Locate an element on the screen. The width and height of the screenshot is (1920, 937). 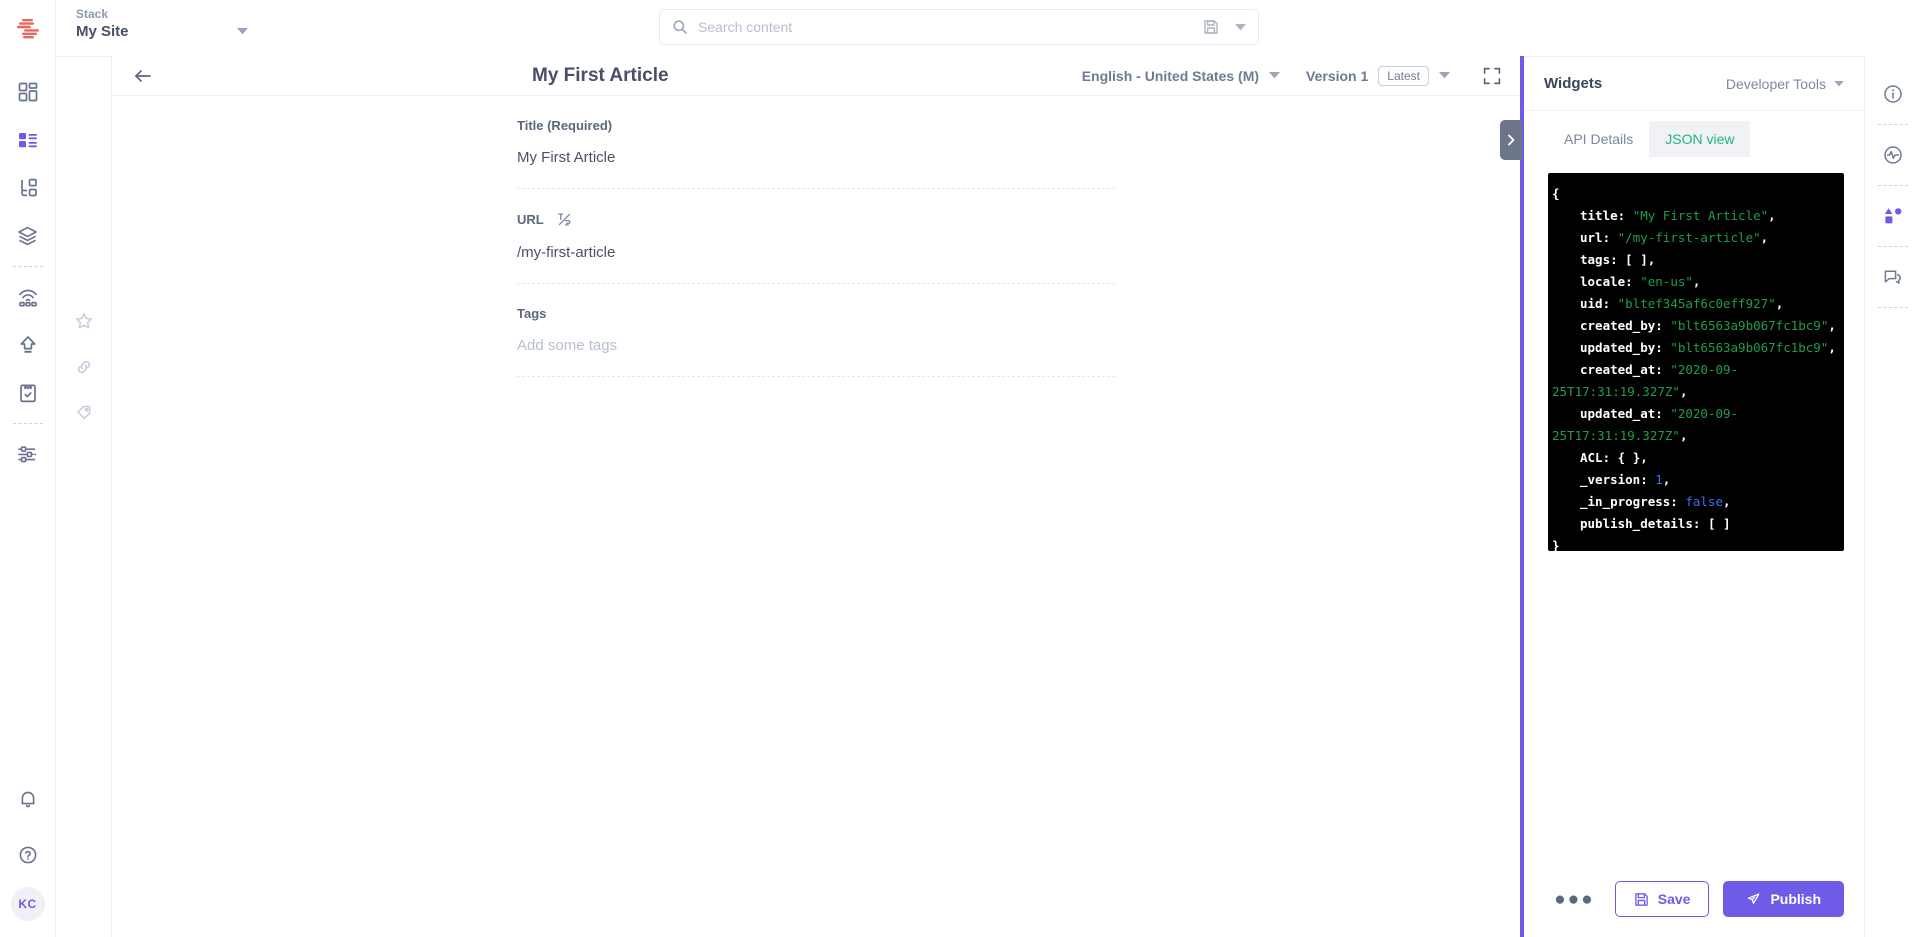
favorite-button is located at coordinates (84, 321).